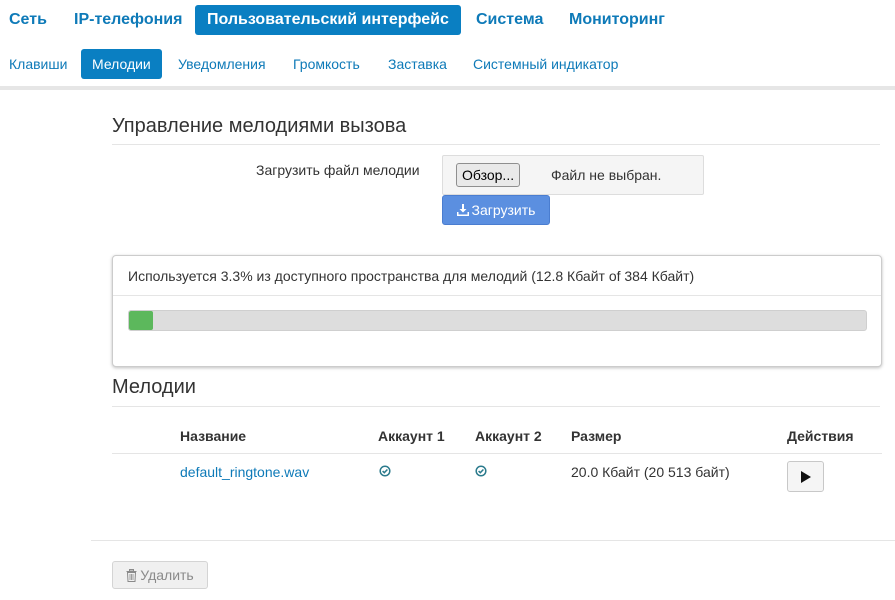 This screenshot has width=895, height=600. What do you see at coordinates (497, 453) in the screenshot?
I see `table-header-divider` at bounding box center [497, 453].